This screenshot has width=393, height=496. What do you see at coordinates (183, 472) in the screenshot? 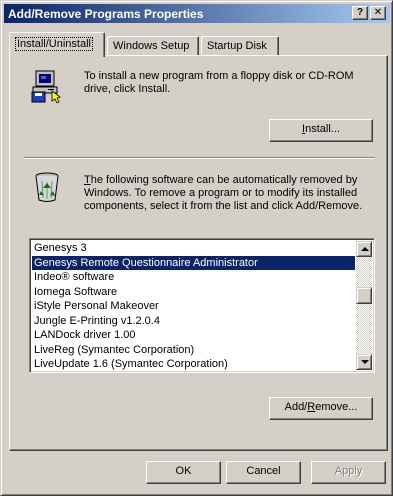
I see `ok-button: OK` at bounding box center [183, 472].